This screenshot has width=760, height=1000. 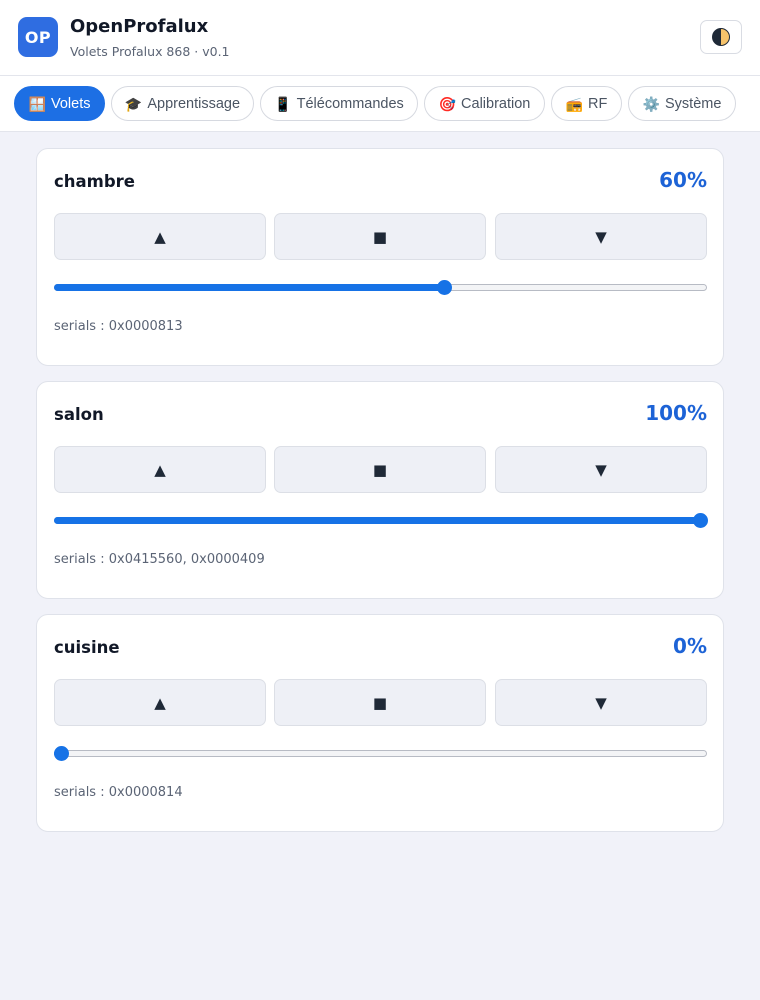 What do you see at coordinates (70, 103) in the screenshot?
I see `tab-label: Volets` at bounding box center [70, 103].